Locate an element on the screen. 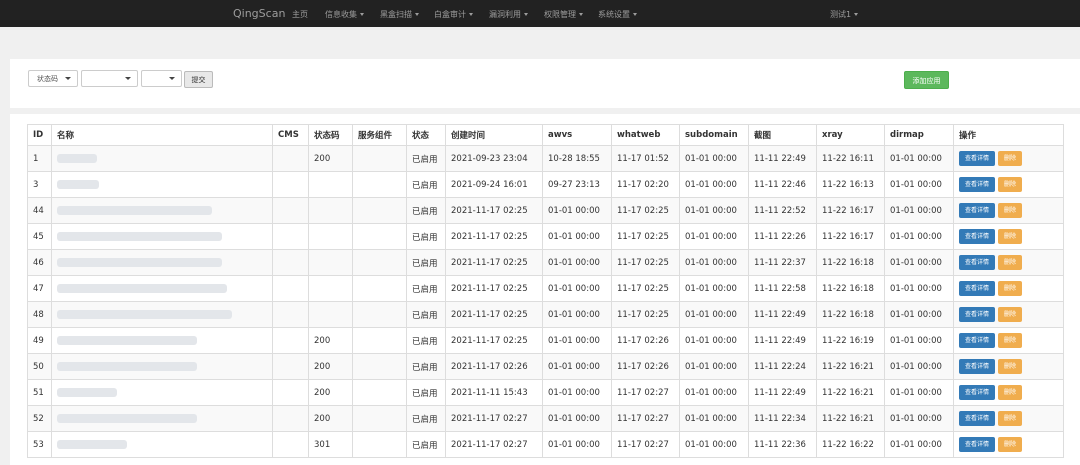 The width and height of the screenshot is (1080, 465). cell-id: 52 is located at coordinates (39, 418).